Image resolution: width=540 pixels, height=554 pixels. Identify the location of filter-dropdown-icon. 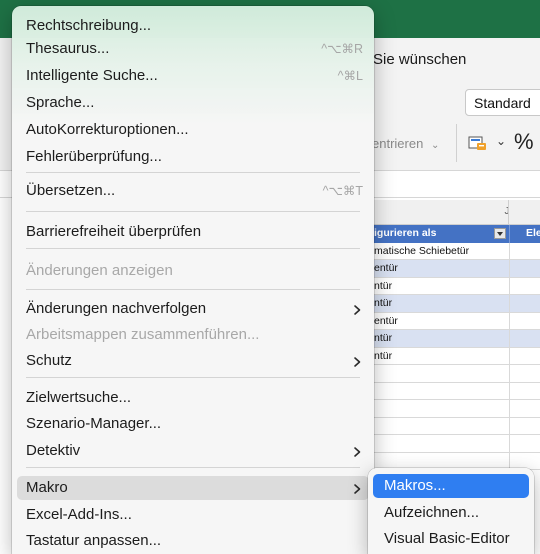
(500, 233).